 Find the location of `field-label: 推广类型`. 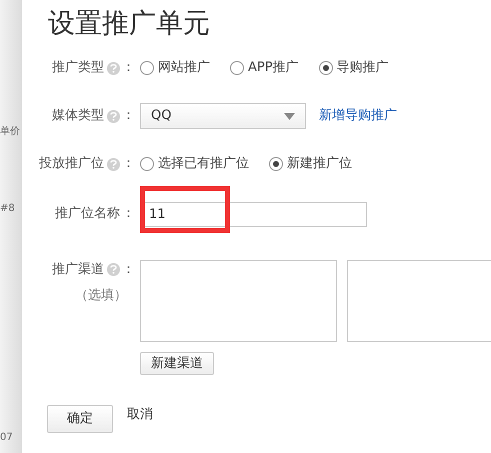

field-label: 推广类型 is located at coordinates (78, 68).